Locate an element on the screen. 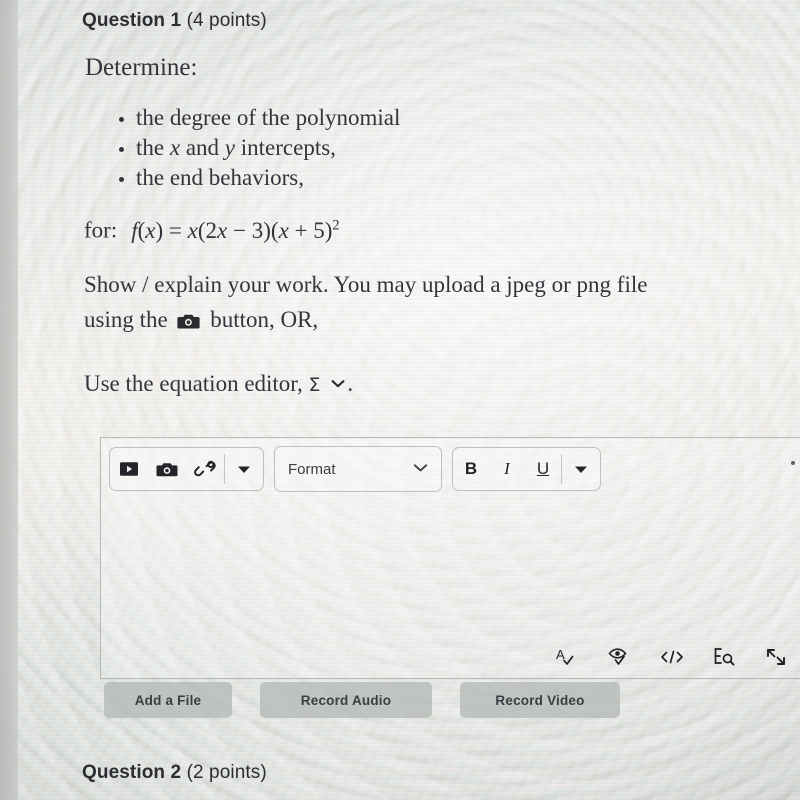 The height and width of the screenshot is (800, 800). equation-editor-period: . is located at coordinates (350, 383).